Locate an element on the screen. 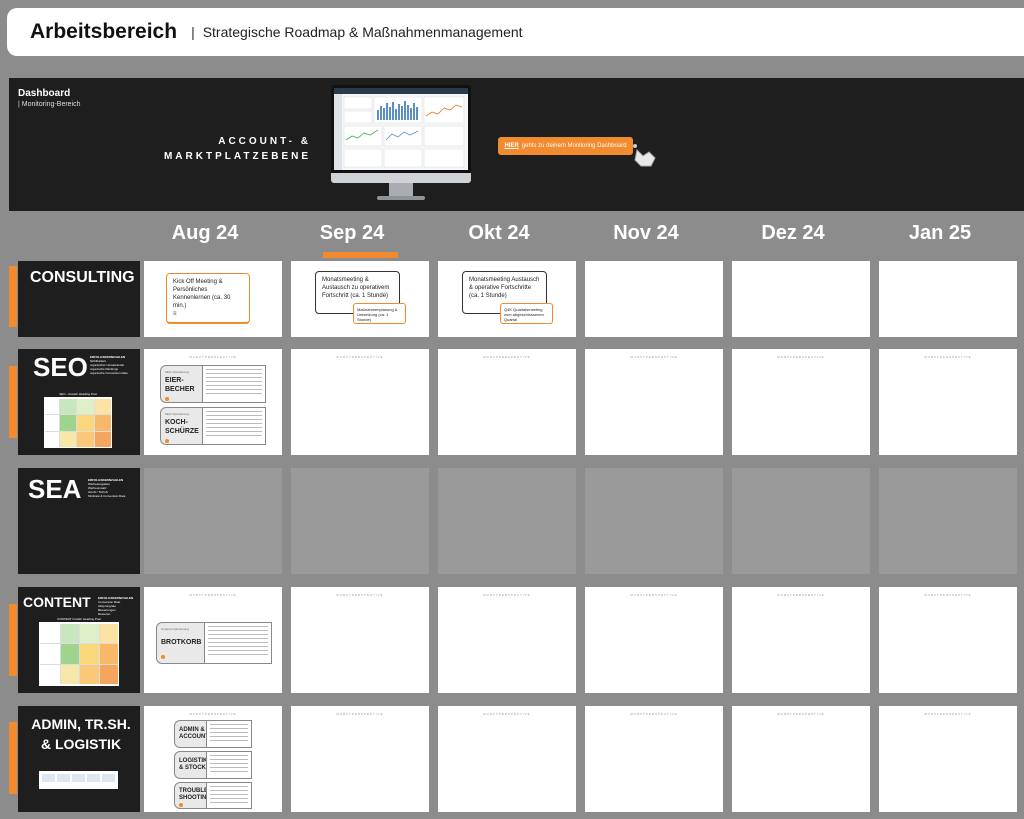  sea-cell-jan: MARKTPERSPEKTIVE is located at coordinates (948, 521).